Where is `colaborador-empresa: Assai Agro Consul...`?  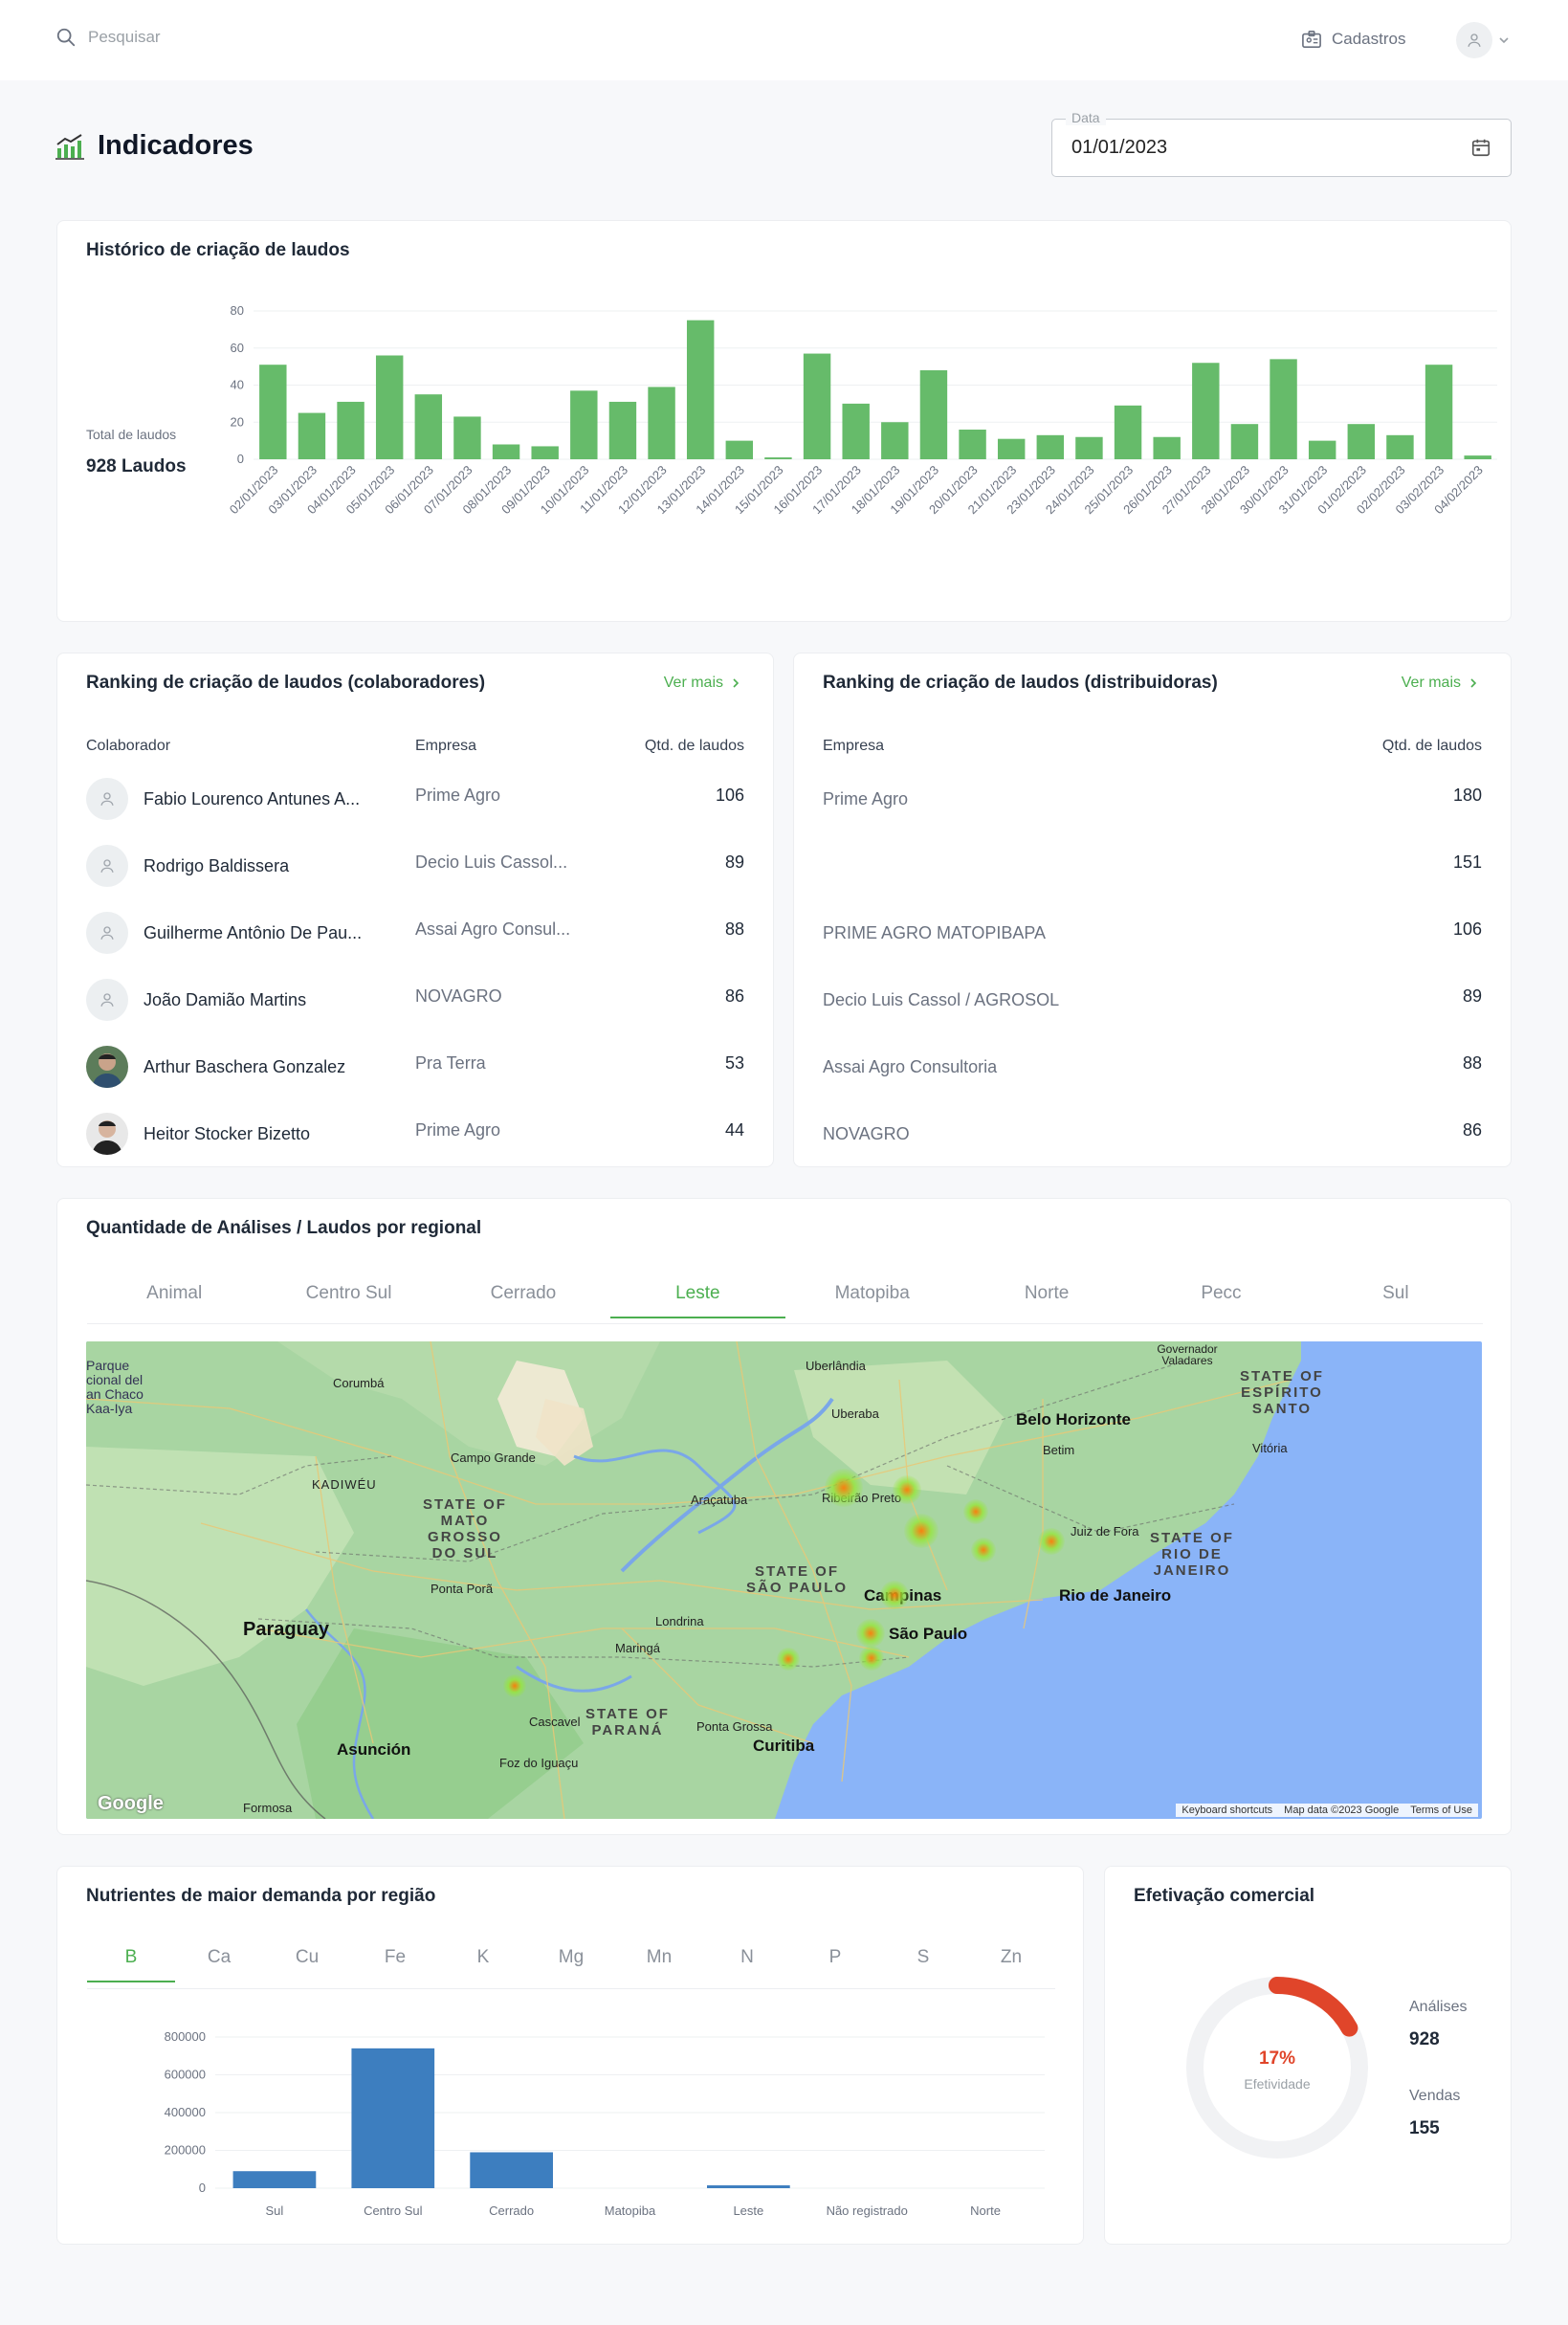
colaborador-empresa: Assai Agro Consul... is located at coordinates (493, 929).